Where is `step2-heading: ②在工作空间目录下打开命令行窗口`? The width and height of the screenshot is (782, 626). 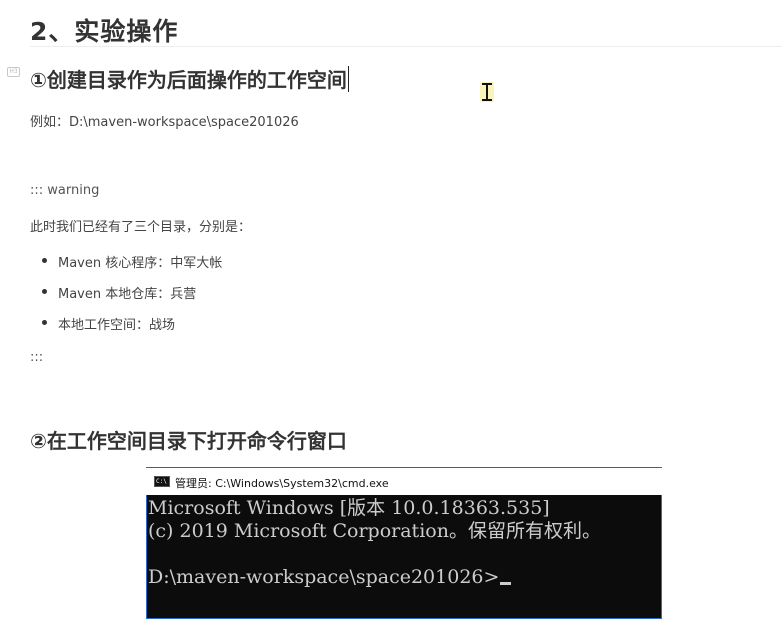
step2-heading: ②在工作空间目录下打开命令行窗口 is located at coordinates (188, 439).